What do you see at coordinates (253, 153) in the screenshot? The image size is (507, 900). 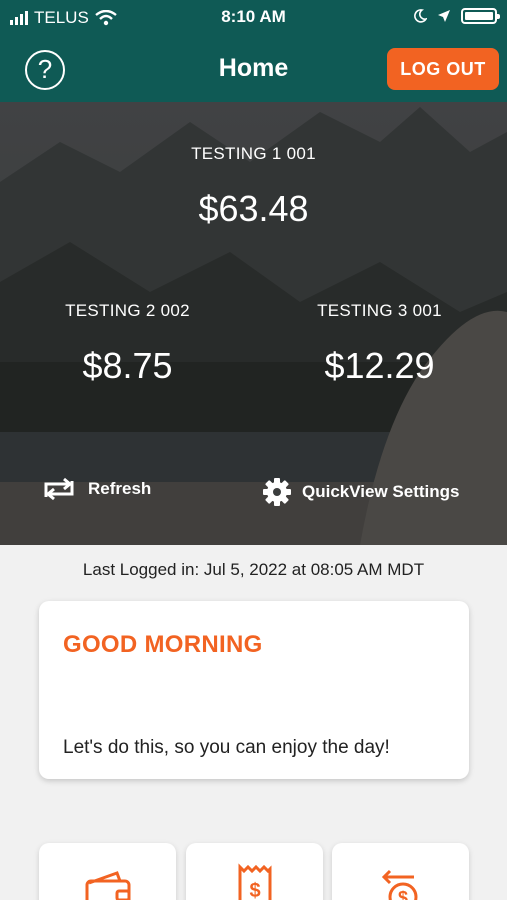 I see `account-name: TESTING 1 001` at bounding box center [253, 153].